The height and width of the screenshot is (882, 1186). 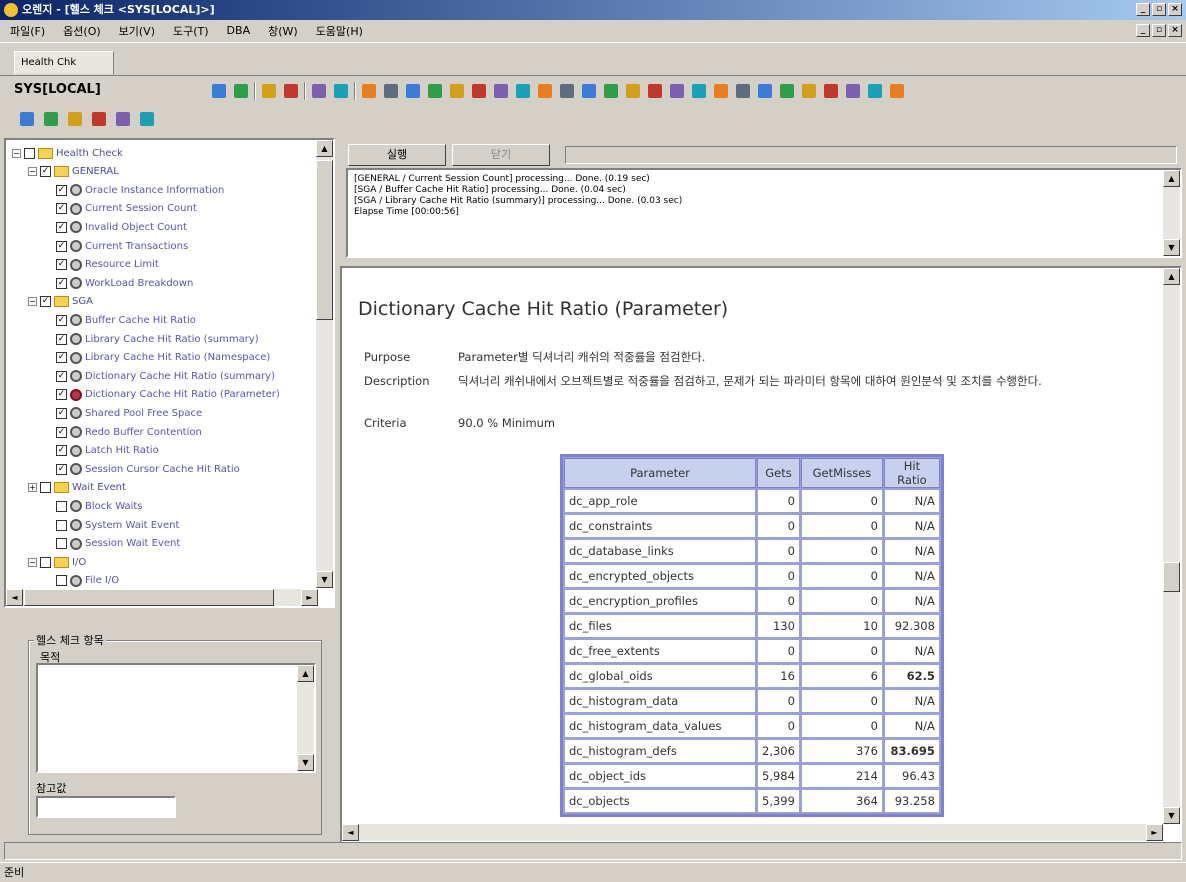 I want to click on search-icon, so click(x=875, y=91).